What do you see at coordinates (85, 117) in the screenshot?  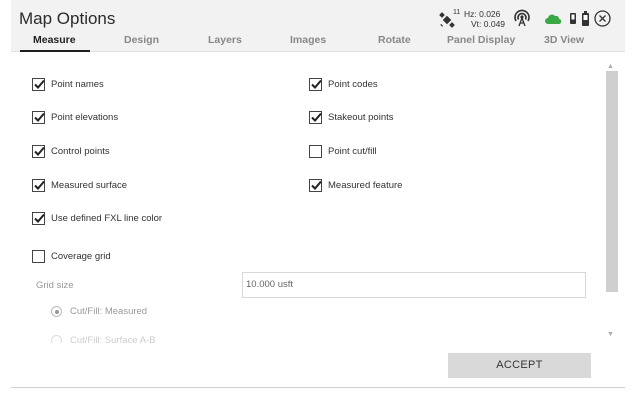 I see `point-elevations-label: Point elevations` at bounding box center [85, 117].